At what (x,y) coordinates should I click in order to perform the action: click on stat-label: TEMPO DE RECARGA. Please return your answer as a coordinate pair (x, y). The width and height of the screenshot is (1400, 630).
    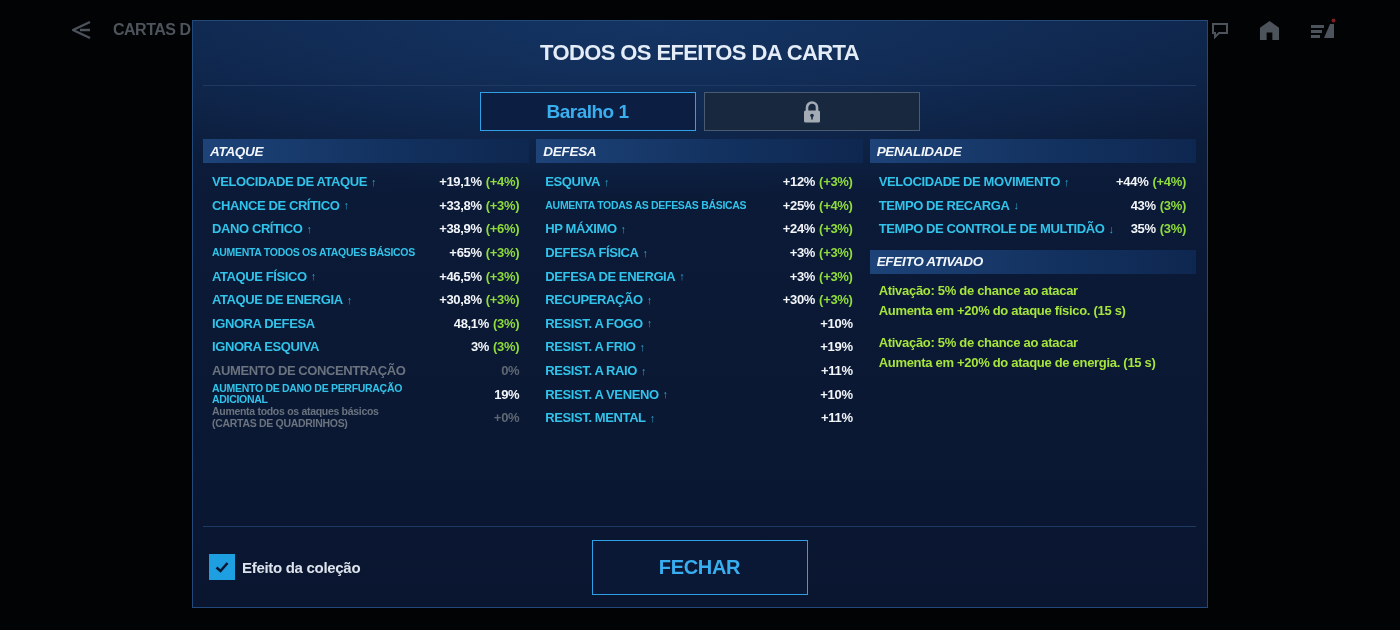
    Looking at the image, I should click on (944, 205).